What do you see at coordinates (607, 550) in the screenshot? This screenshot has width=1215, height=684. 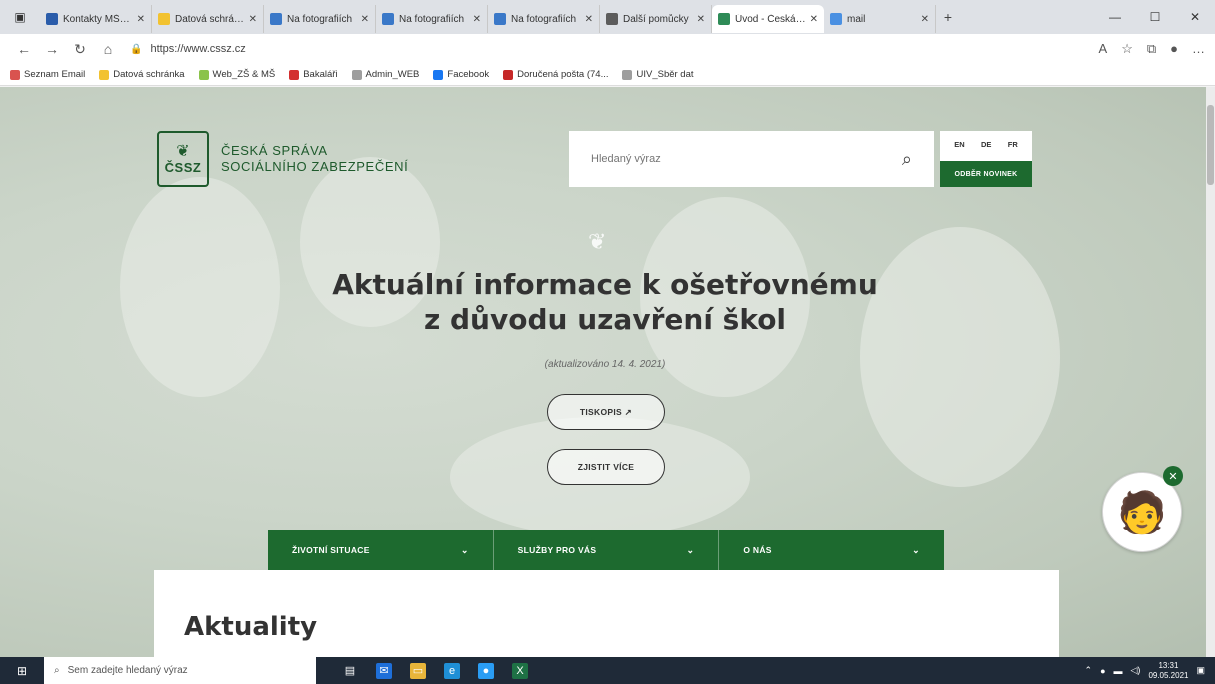 I see `nav-services: SLUŽBY PRO VÁS ⌄` at bounding box center [607, 550].